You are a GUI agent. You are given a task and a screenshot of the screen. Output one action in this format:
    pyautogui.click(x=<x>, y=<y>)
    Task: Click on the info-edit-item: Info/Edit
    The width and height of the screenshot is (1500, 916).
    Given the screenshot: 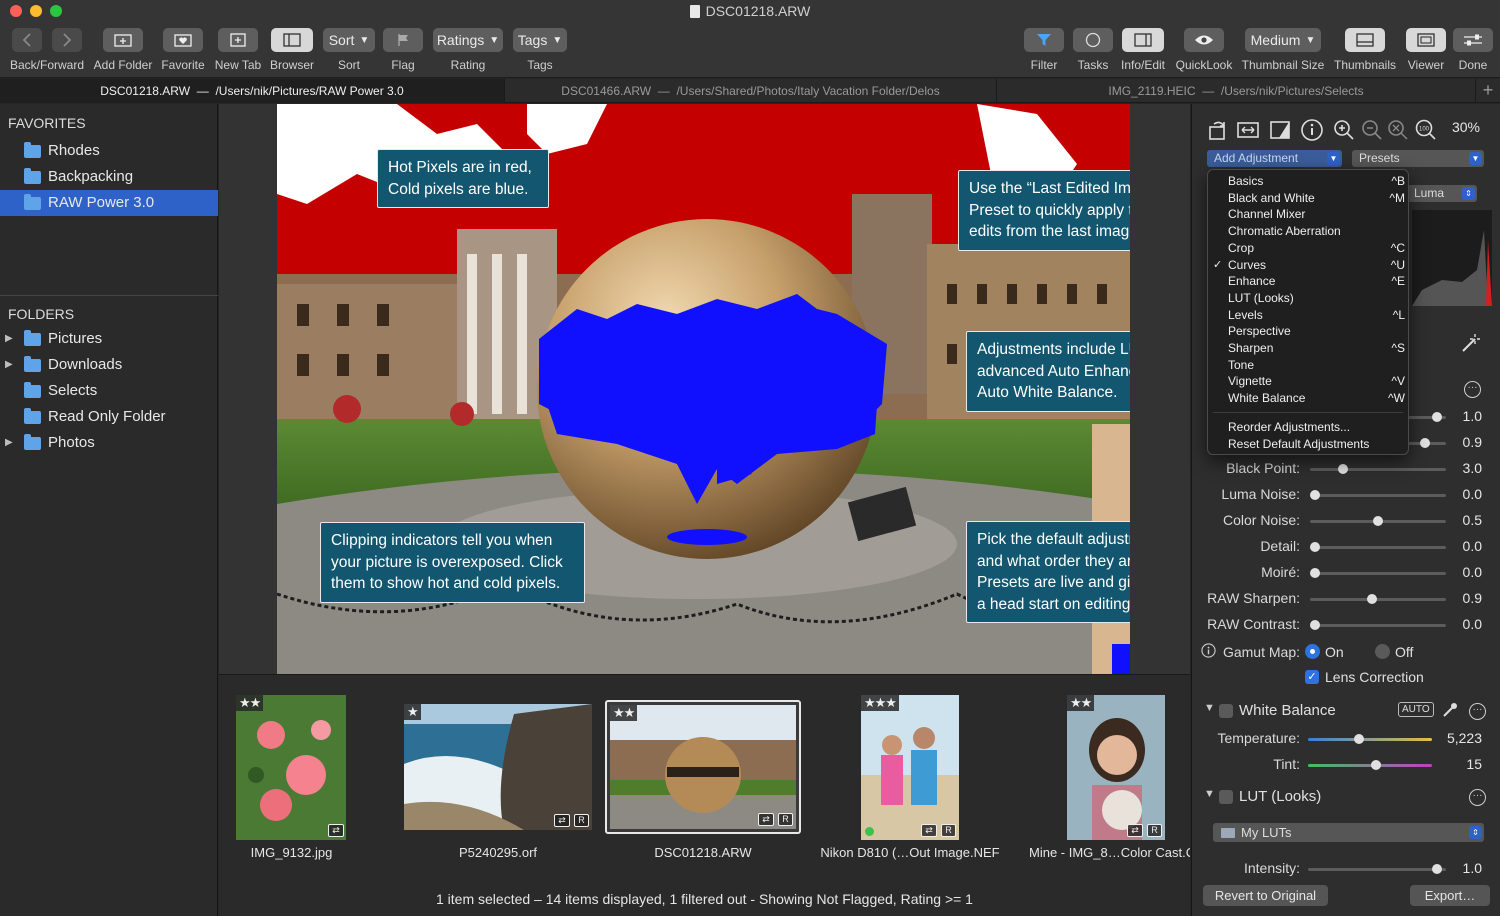 What is the action you would take?
    pyautogui.click(x=1143, y=50)
    